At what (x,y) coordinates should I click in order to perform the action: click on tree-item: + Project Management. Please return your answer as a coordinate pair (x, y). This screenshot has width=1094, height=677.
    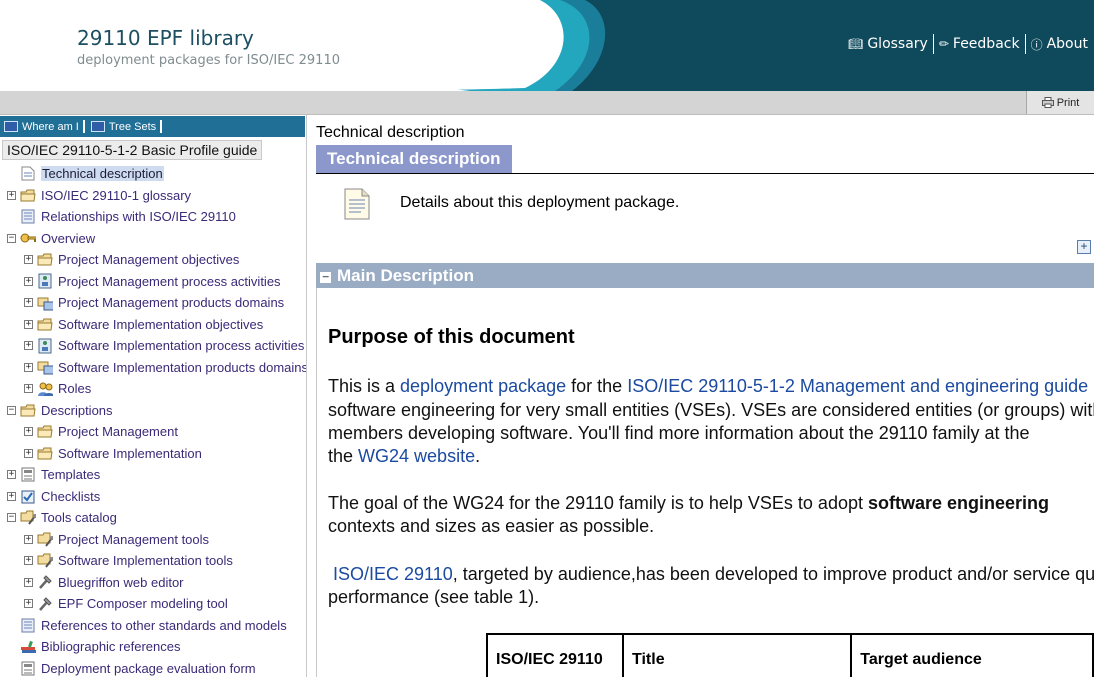
    Looking at the image, I should click on (101, 431).